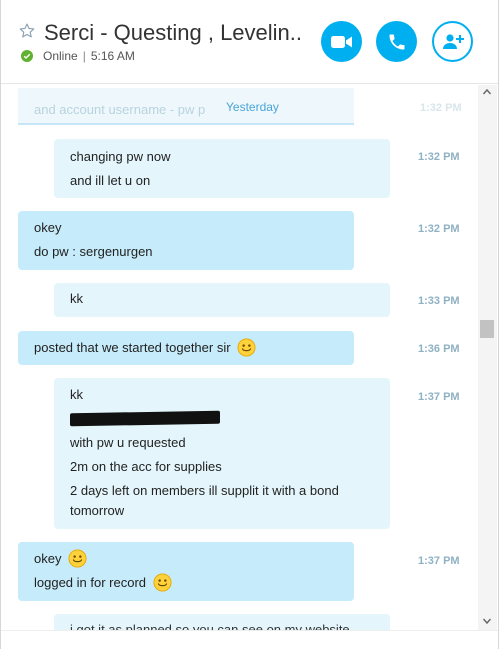  Describe the element at coordinates (146, 466) in the screenshot. I see `message-text: 2m on the acc for supplies` at that location.